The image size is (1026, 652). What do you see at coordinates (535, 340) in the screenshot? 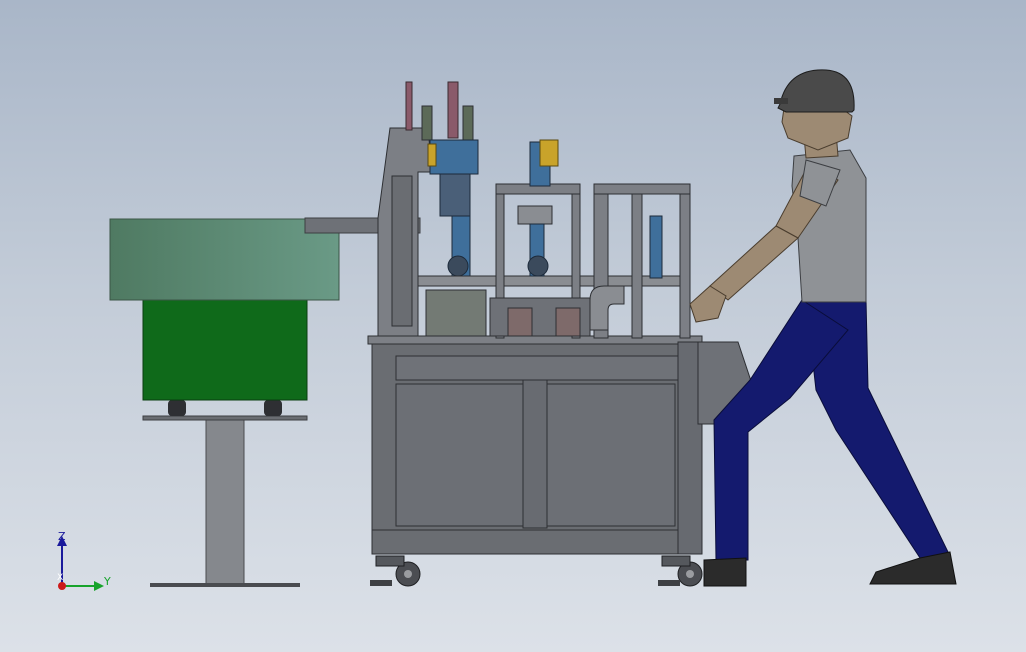
I see `tabletop-plate` at bounding box center [535, 340].